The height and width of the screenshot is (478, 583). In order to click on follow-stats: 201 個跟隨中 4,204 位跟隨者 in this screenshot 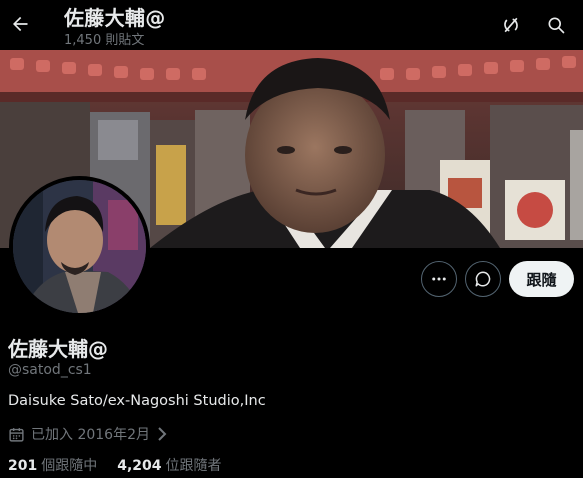, I will do `click(115, 465)`.